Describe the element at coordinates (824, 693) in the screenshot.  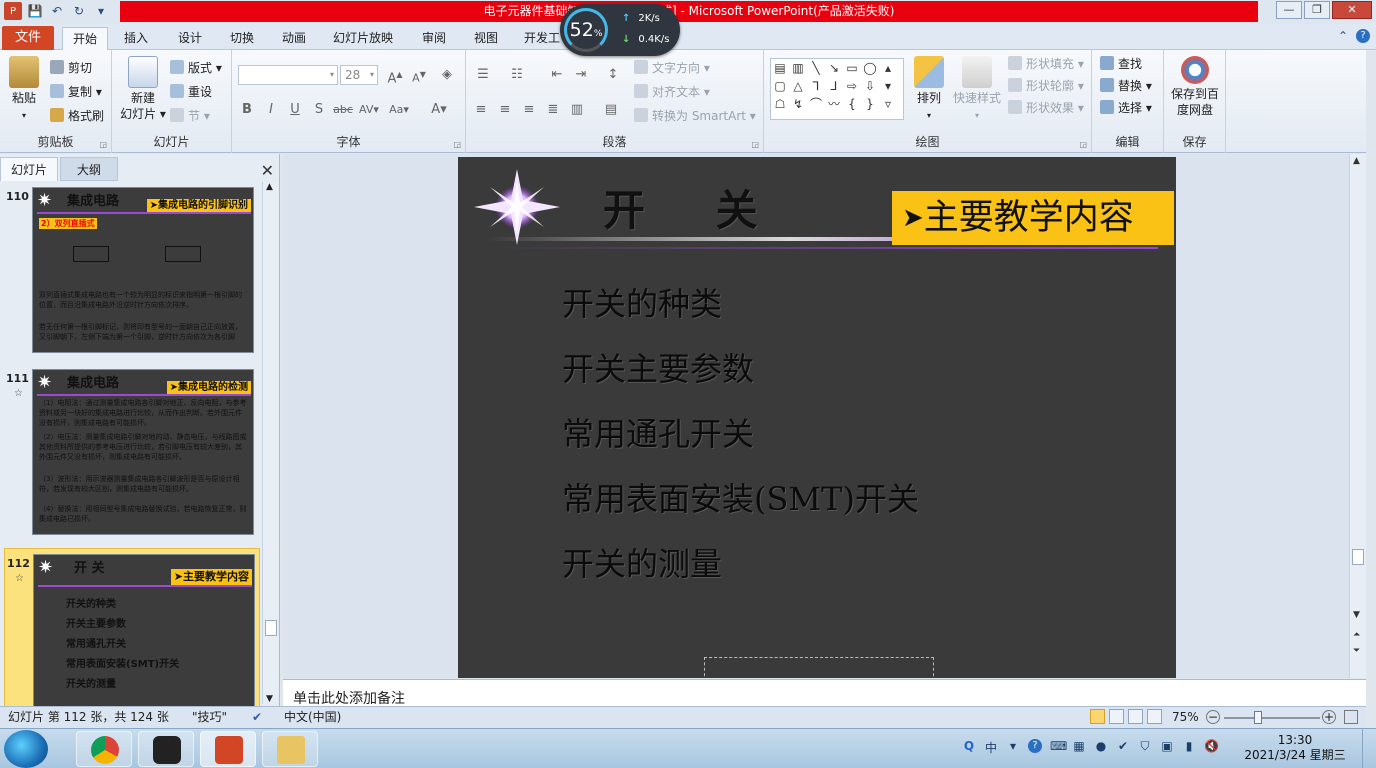
I see `notes-pane: 单击此处添加备注` at that location.